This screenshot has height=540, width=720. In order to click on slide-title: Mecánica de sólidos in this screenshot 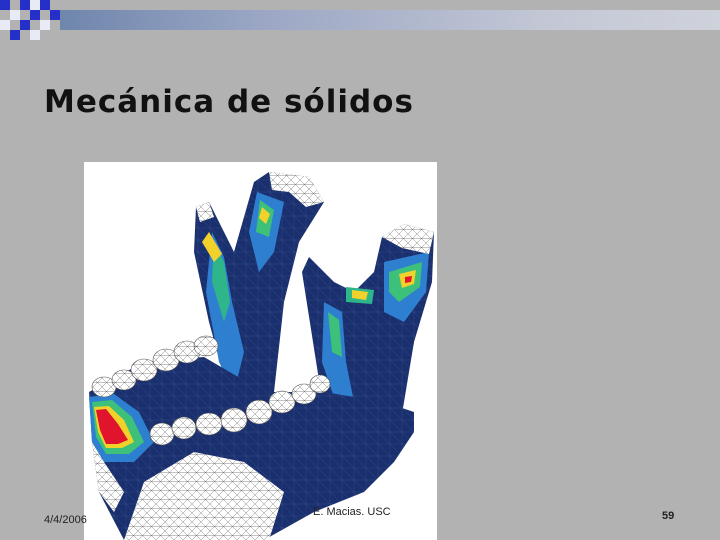, I will do `click(229, 102)`.